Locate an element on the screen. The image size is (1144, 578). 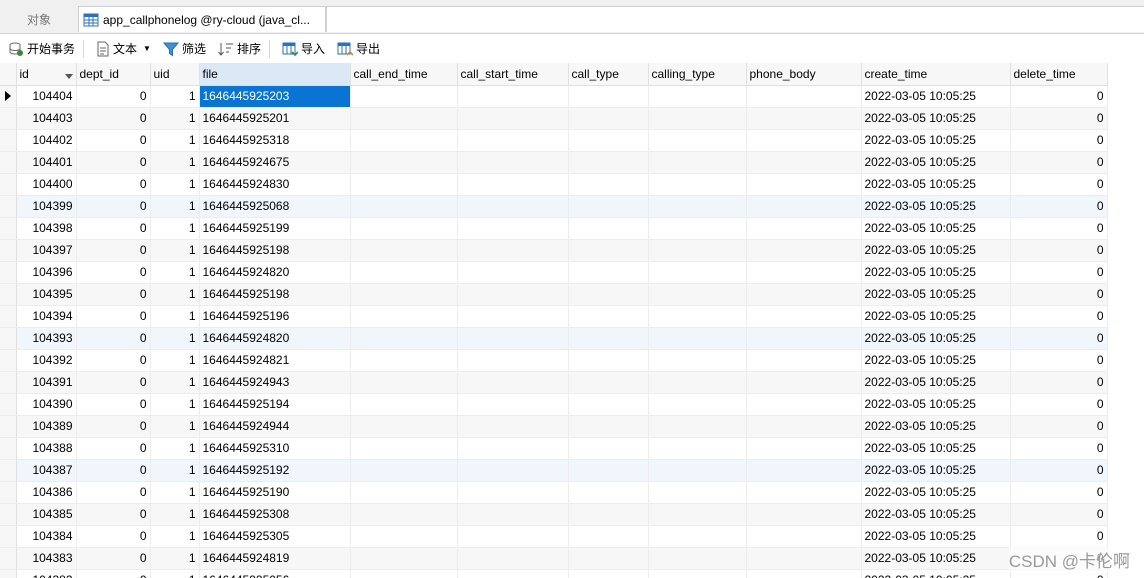
table-cell-file: 1646445924821 is located at coordinates (275, 360).